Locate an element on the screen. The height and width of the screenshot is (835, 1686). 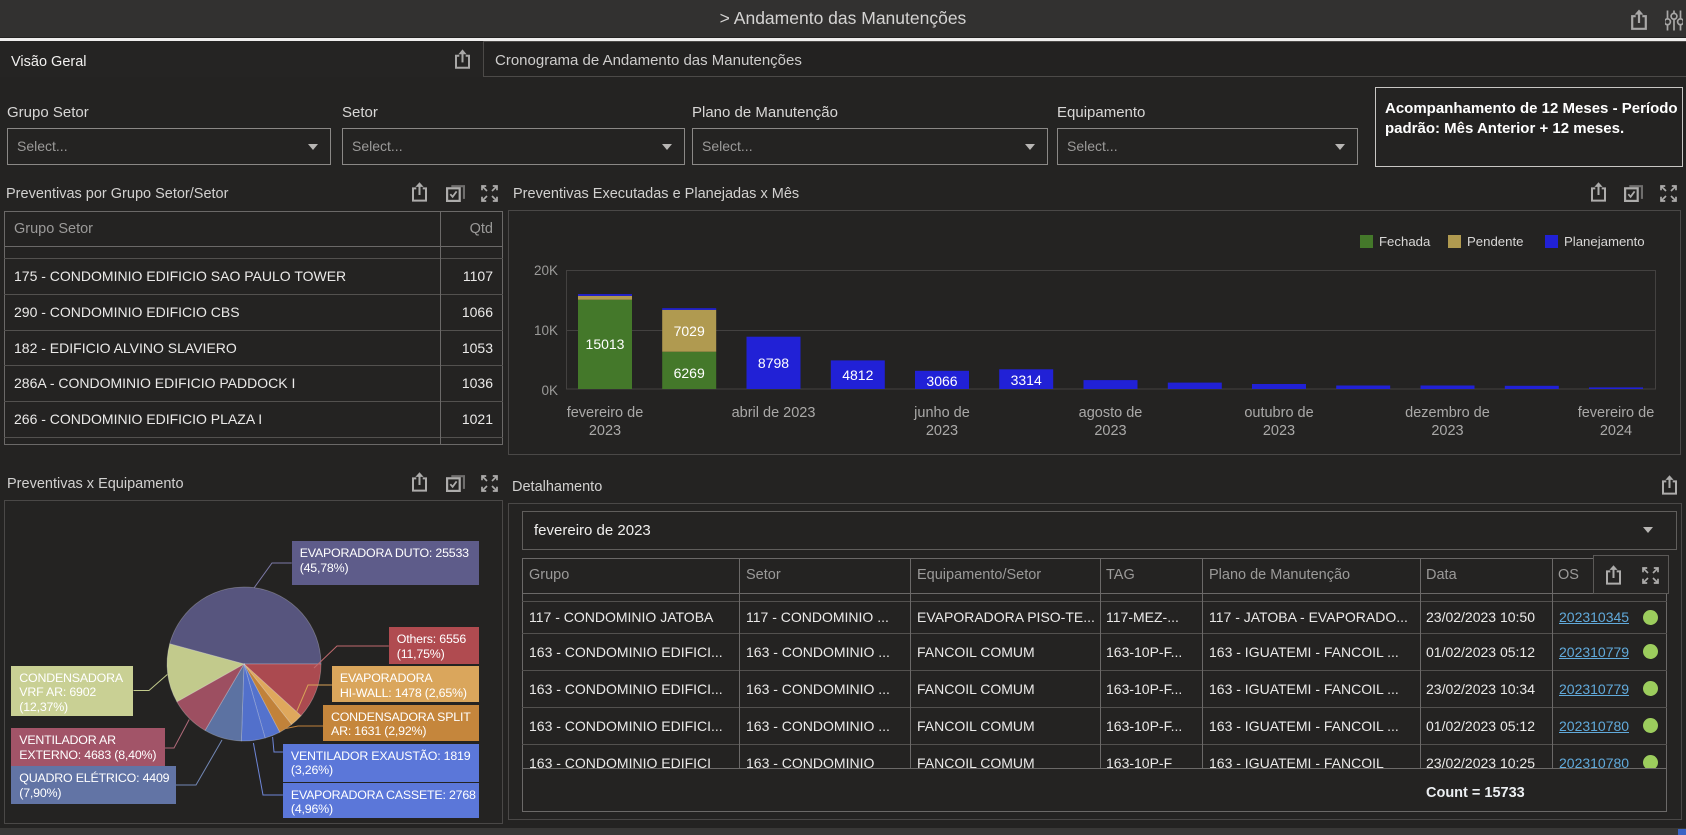
svg-text: dezembro de is located at coordinates (1447, 413).